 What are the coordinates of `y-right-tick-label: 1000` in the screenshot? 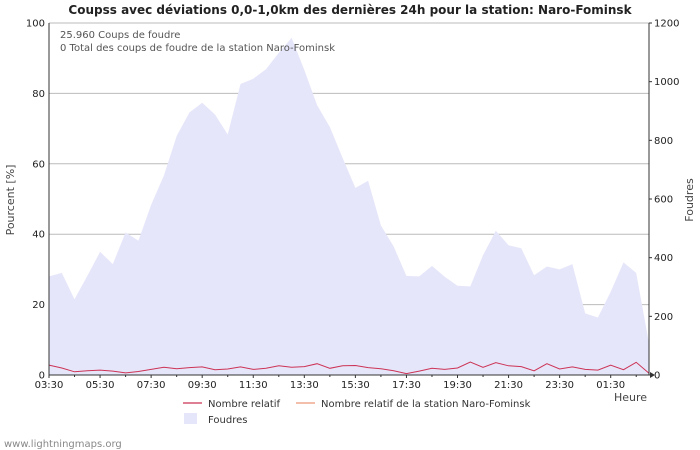 It's located at (666, 82).